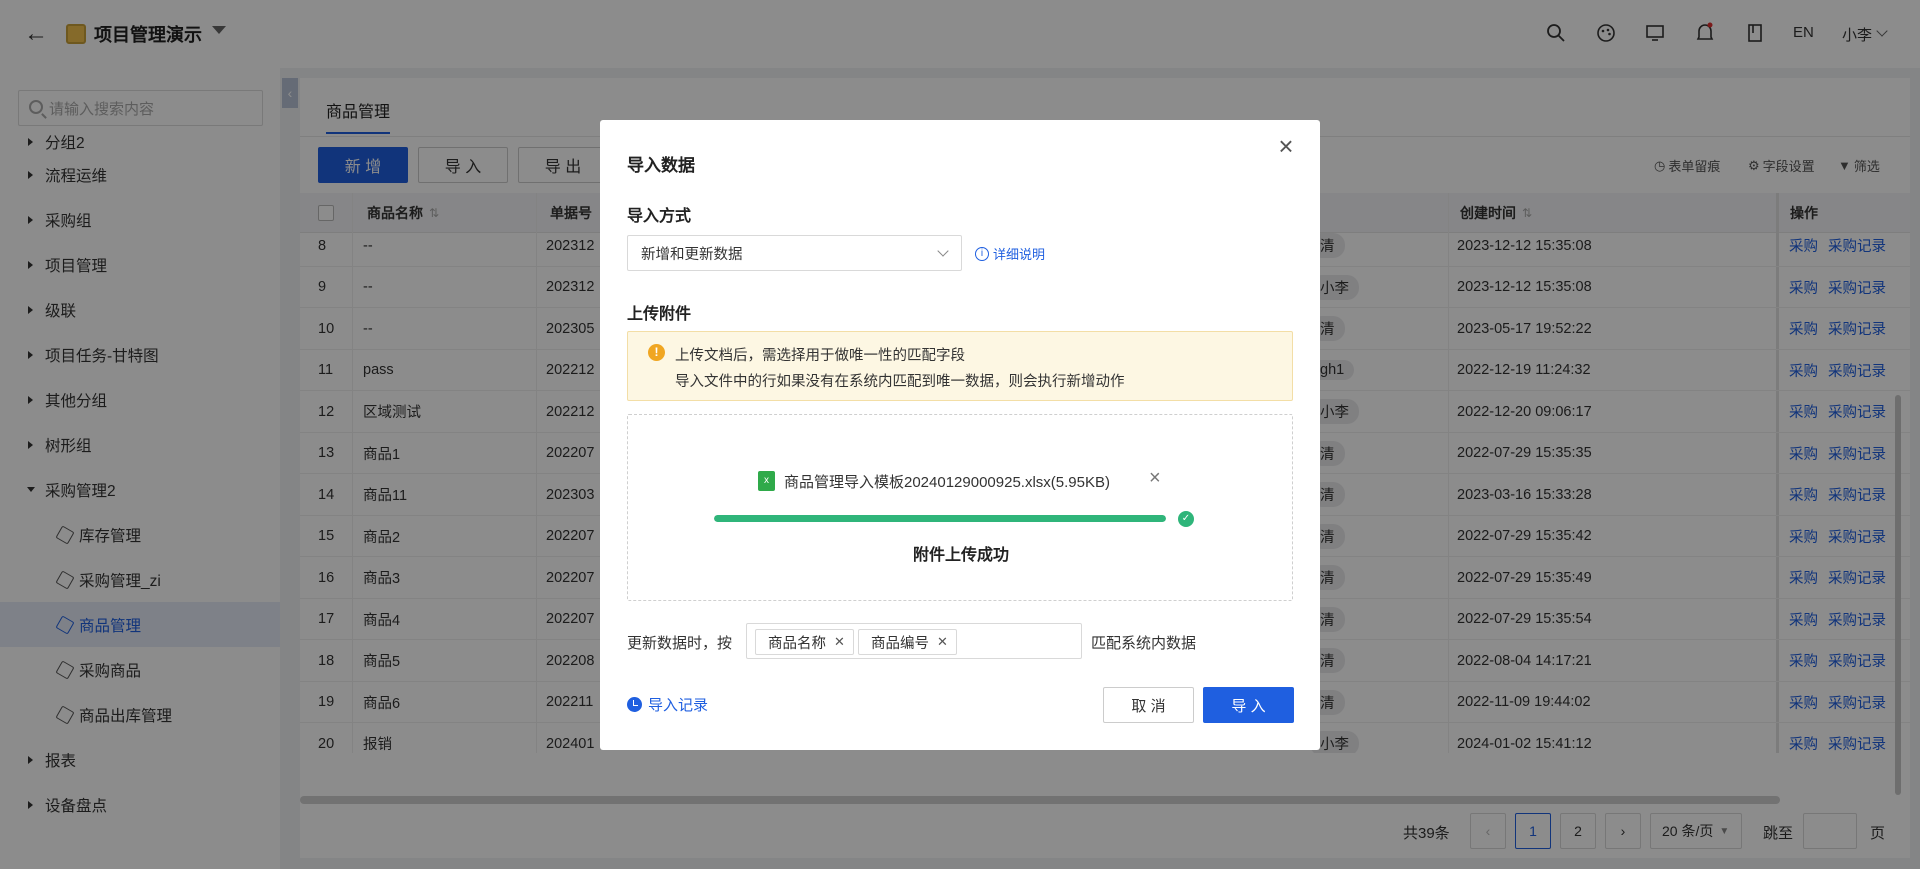  Describe the element at coordinates (659, 216) in the screenshot. I see `import-mode-label: 导入方式` at that location.